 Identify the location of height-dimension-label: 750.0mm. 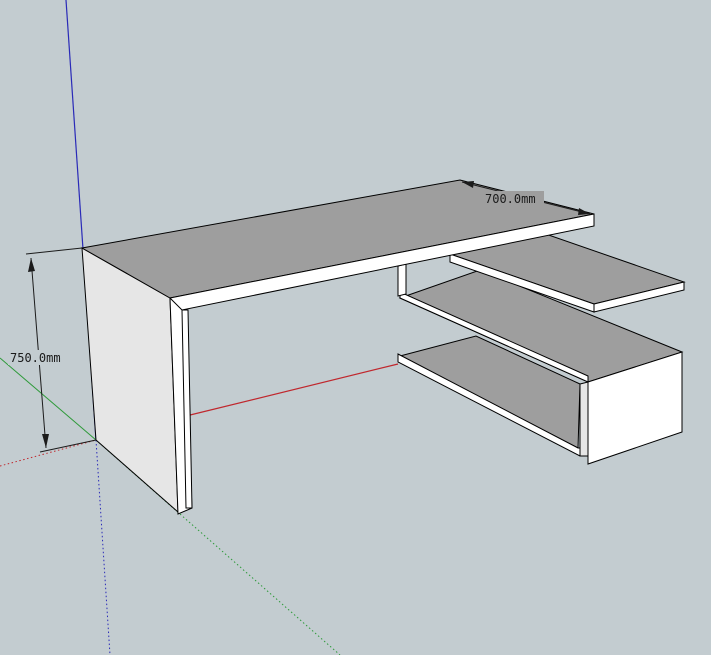
(35, 358).